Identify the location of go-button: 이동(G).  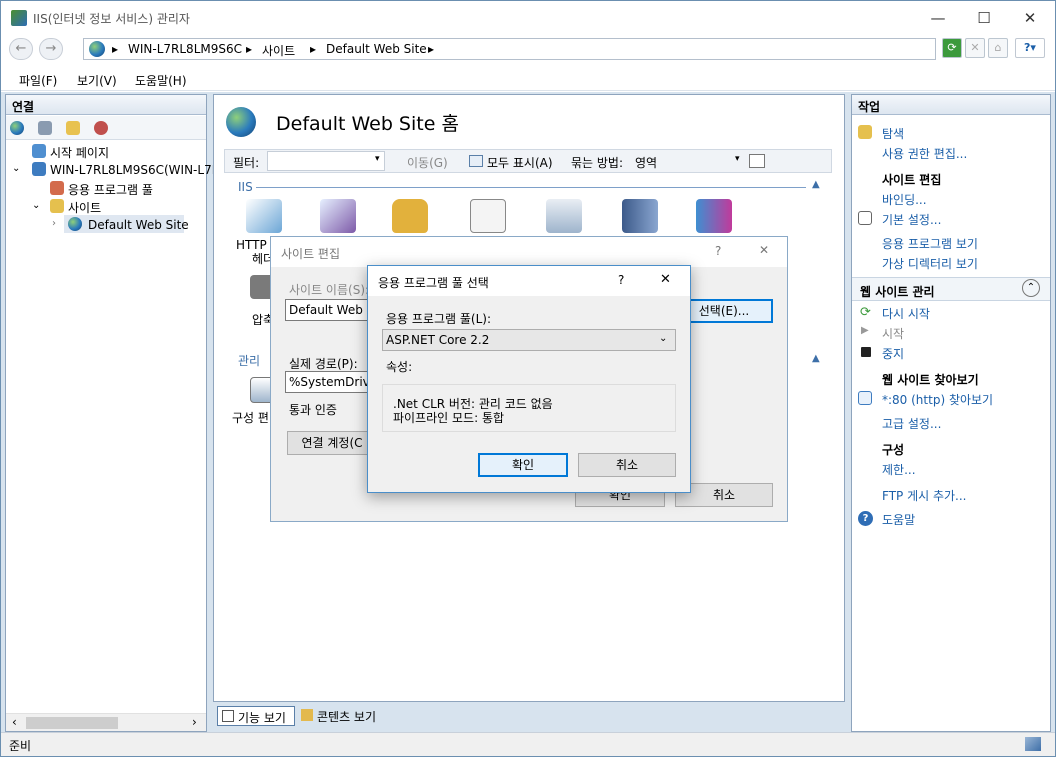
(427, 162).